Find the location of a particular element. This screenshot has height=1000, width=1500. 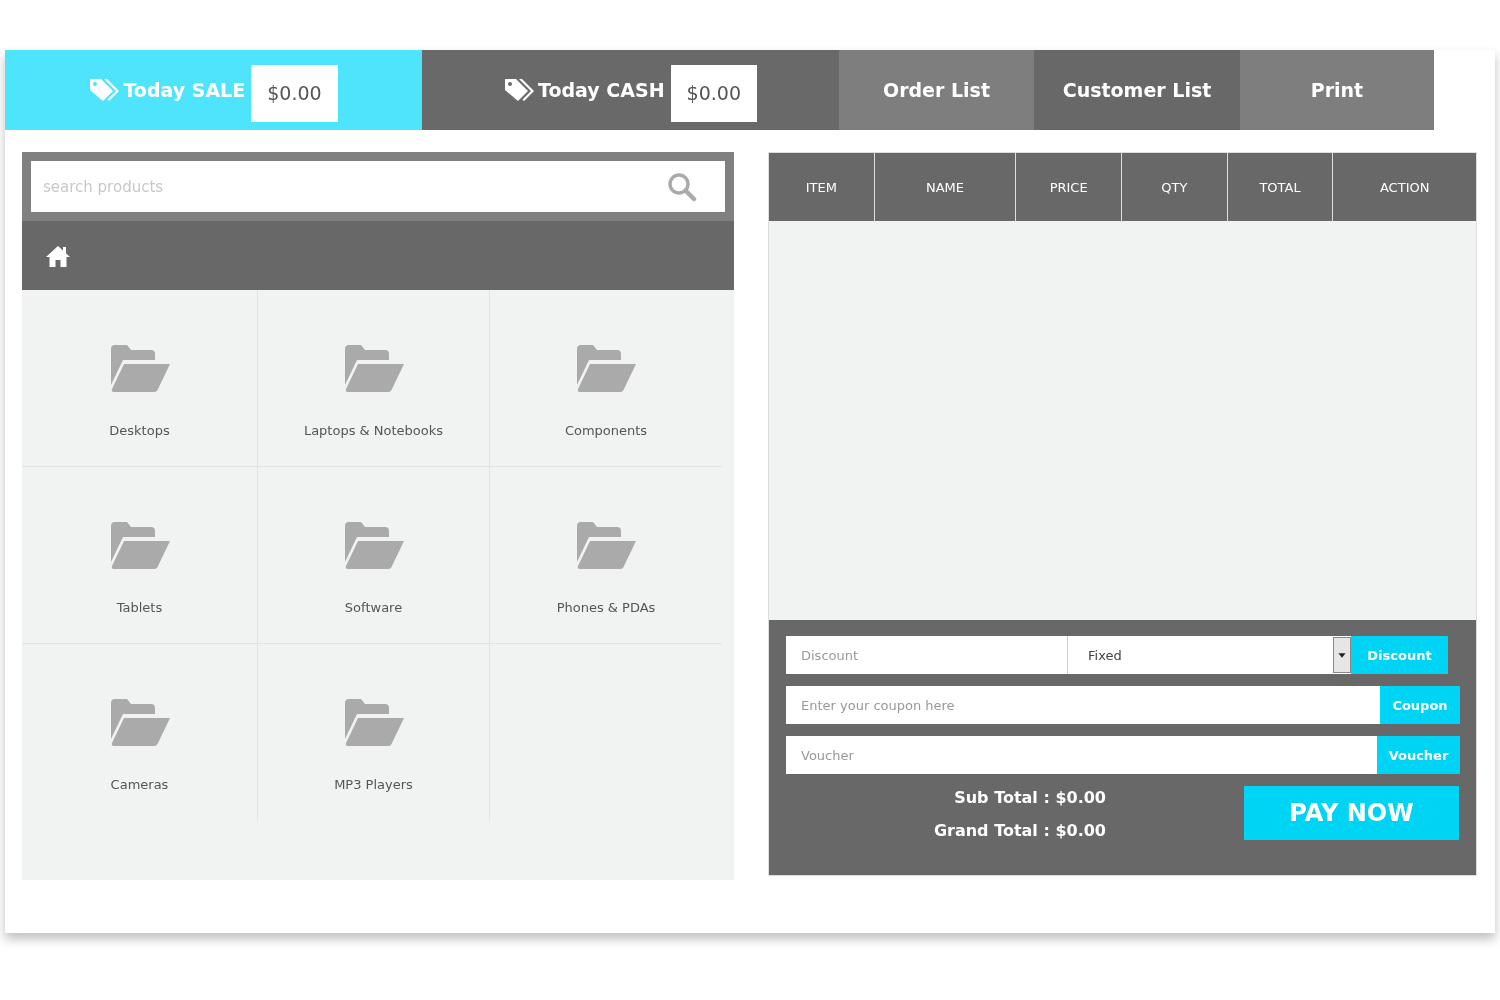

category-tile: Tablets is located at coordinates (140, 555).